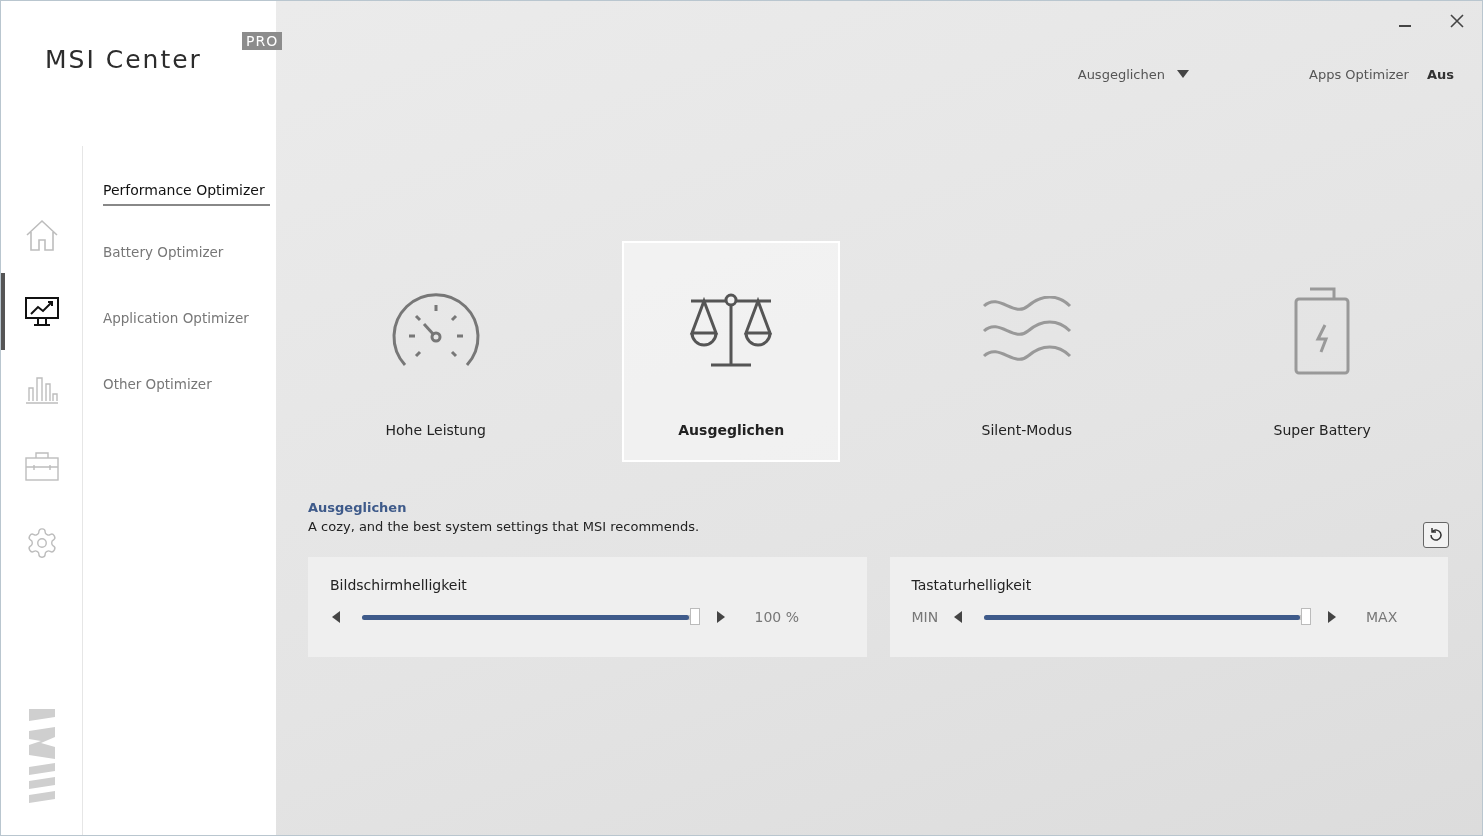 The width and height of the screenshot is (1483, 836). What do you see at coordinates (1359, 74) in the screenshot?
I see `apps-optimizer-label: Apps Optimizer` at bounding box center [1359, 74].